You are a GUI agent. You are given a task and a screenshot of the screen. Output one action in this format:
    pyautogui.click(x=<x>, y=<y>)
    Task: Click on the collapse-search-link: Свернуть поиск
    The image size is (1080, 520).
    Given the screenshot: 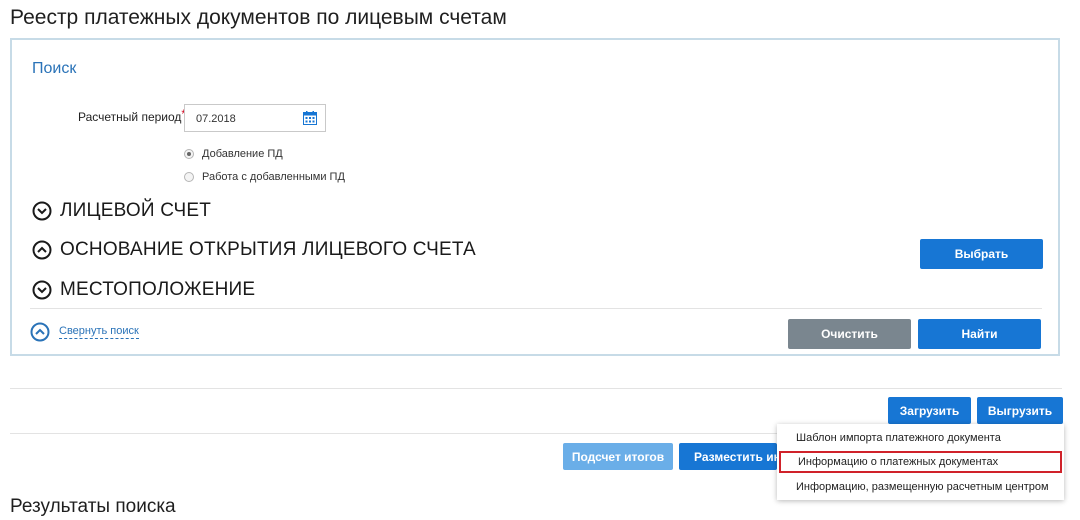 What is the action you would take?
    pyautogui.click(x=84, y=332)
    